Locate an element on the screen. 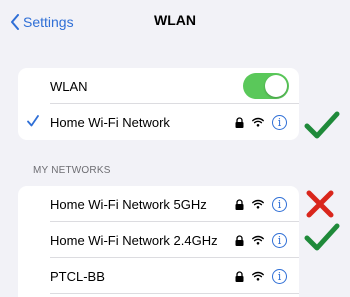 The image size is (350, 297). checkmark-icon is located at coordinates (33, 121).